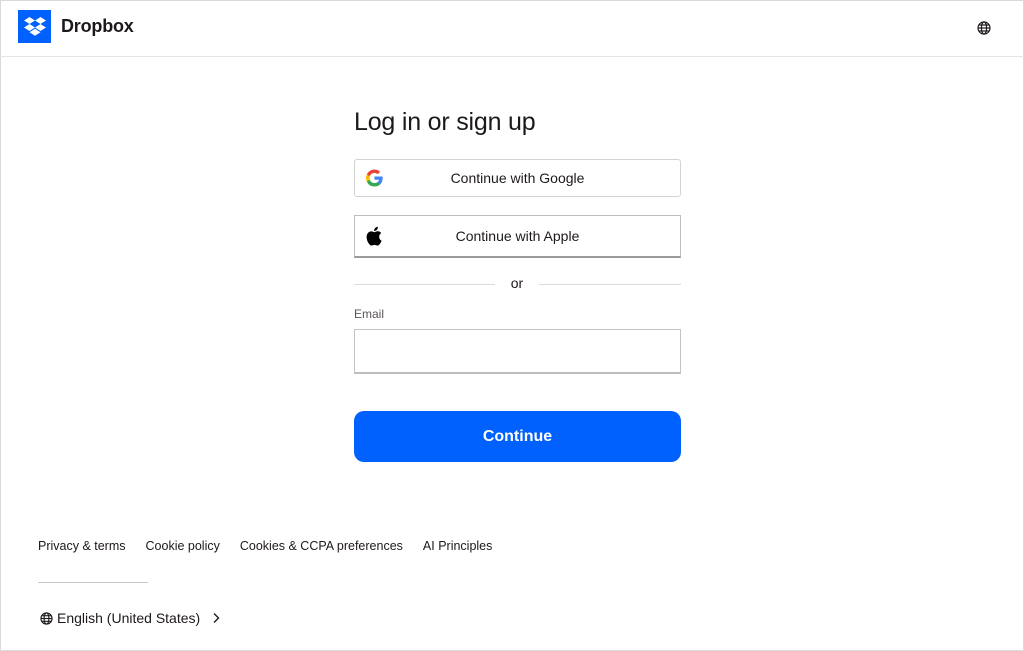 Image resolution: width=1024 pixels, height=651 pixels. I want to click on continue-button: Continue, so click(517, 436).